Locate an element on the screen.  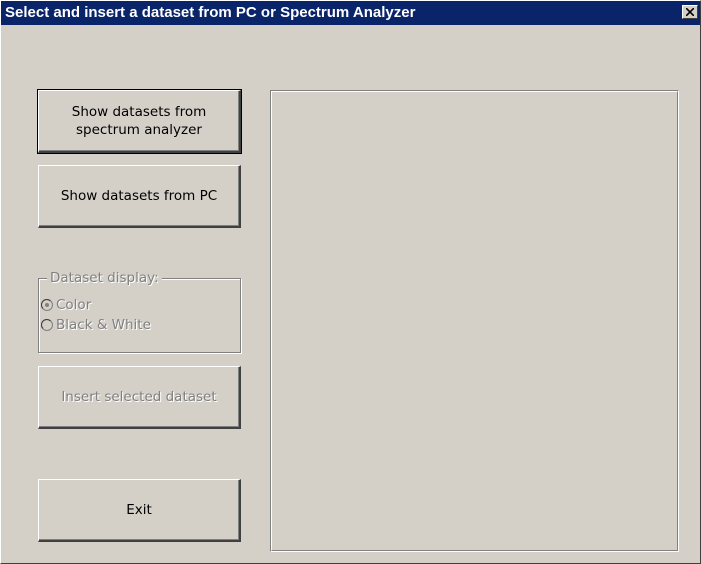
close-button is located at coordinates (690, 12).